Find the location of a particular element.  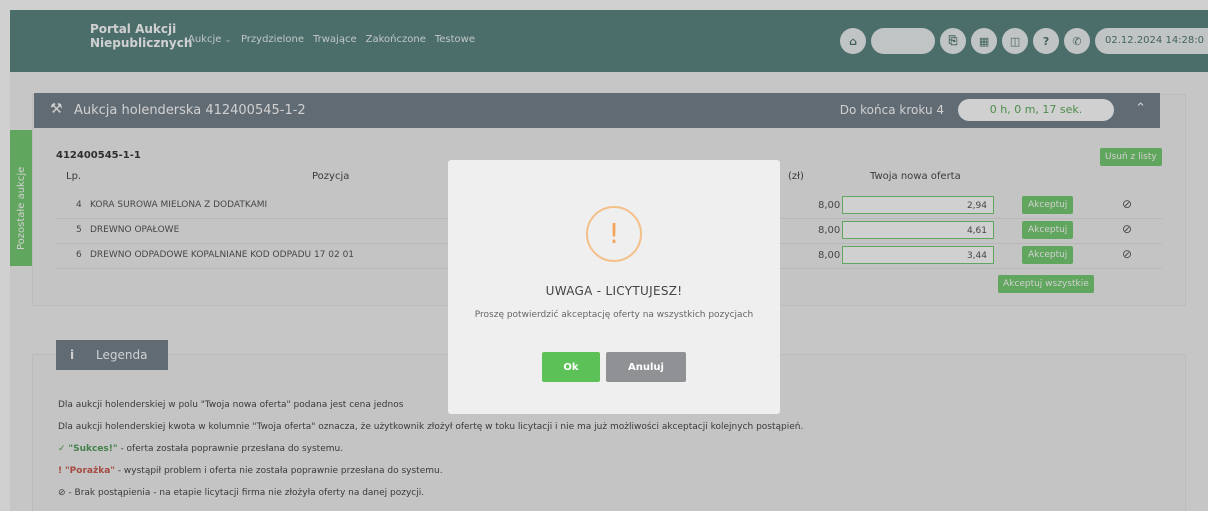

warning-icon: ! is located at coordinates (614, 234).